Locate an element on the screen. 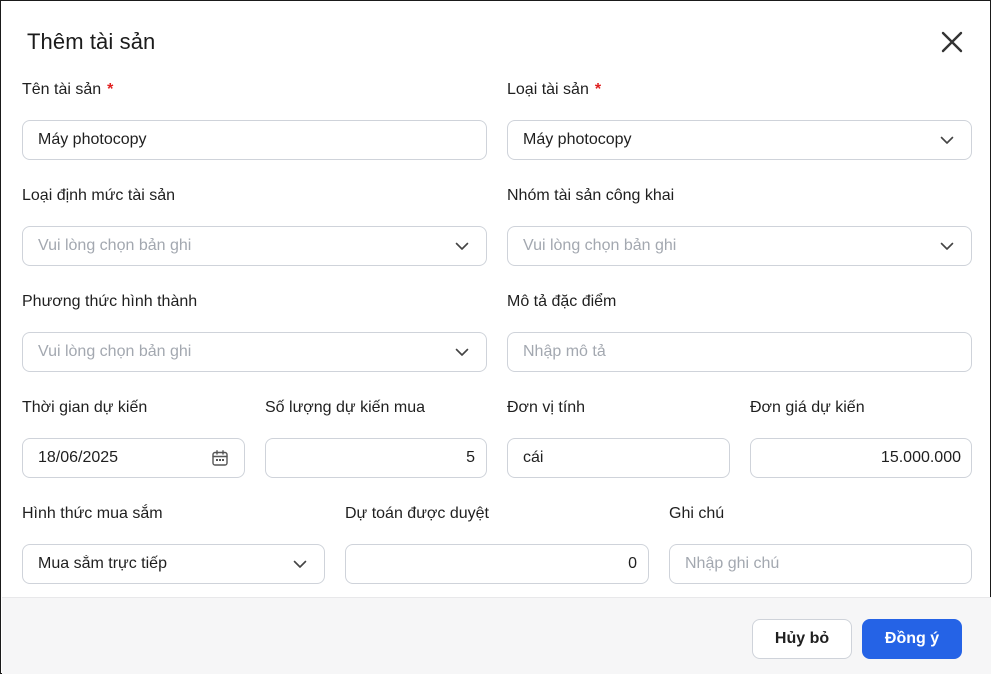 The image size is (991, 674). field-don-vi: Đơn vị tính cái is located at coordinates (618, 437).